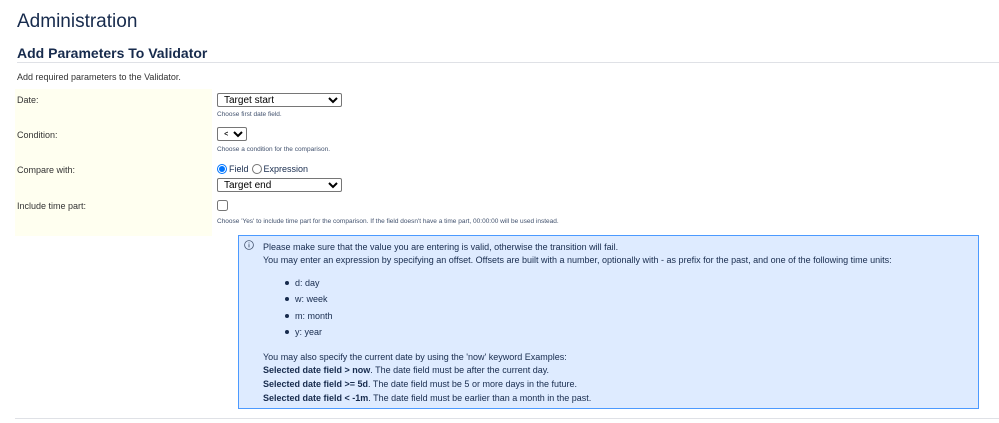 The width and height of the screenshot is (999, 423). I want to click on compare-with-radio-group: Field Expression, so click(264, 169).